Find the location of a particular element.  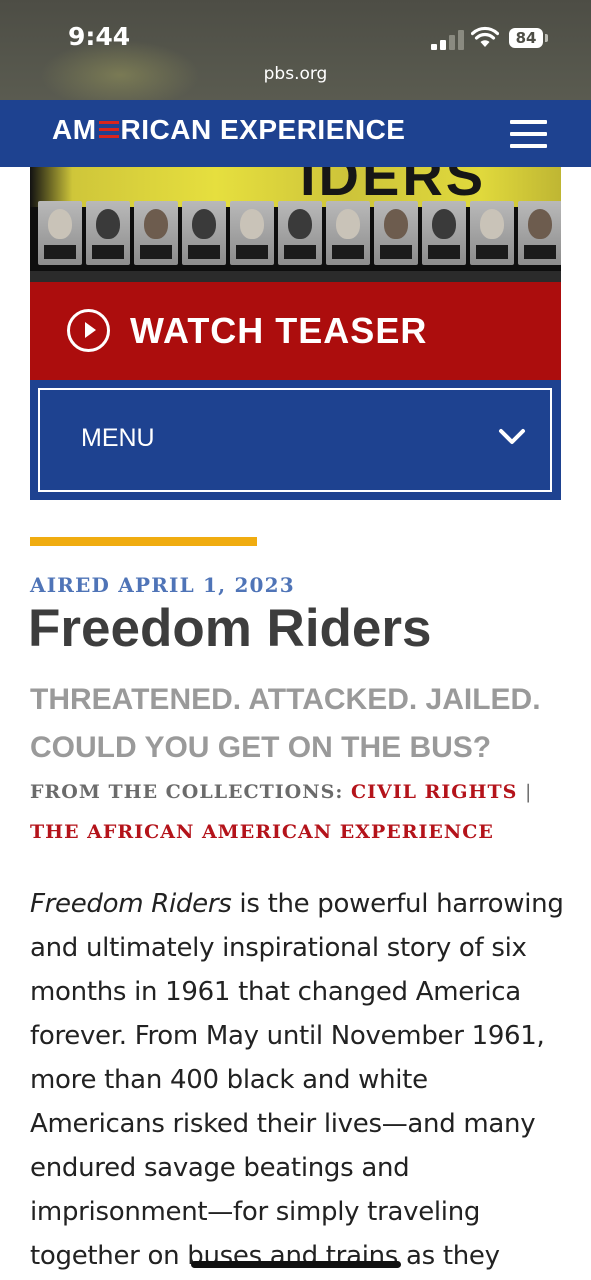

hero-bottom-strip is located at coordinates (295, 276).